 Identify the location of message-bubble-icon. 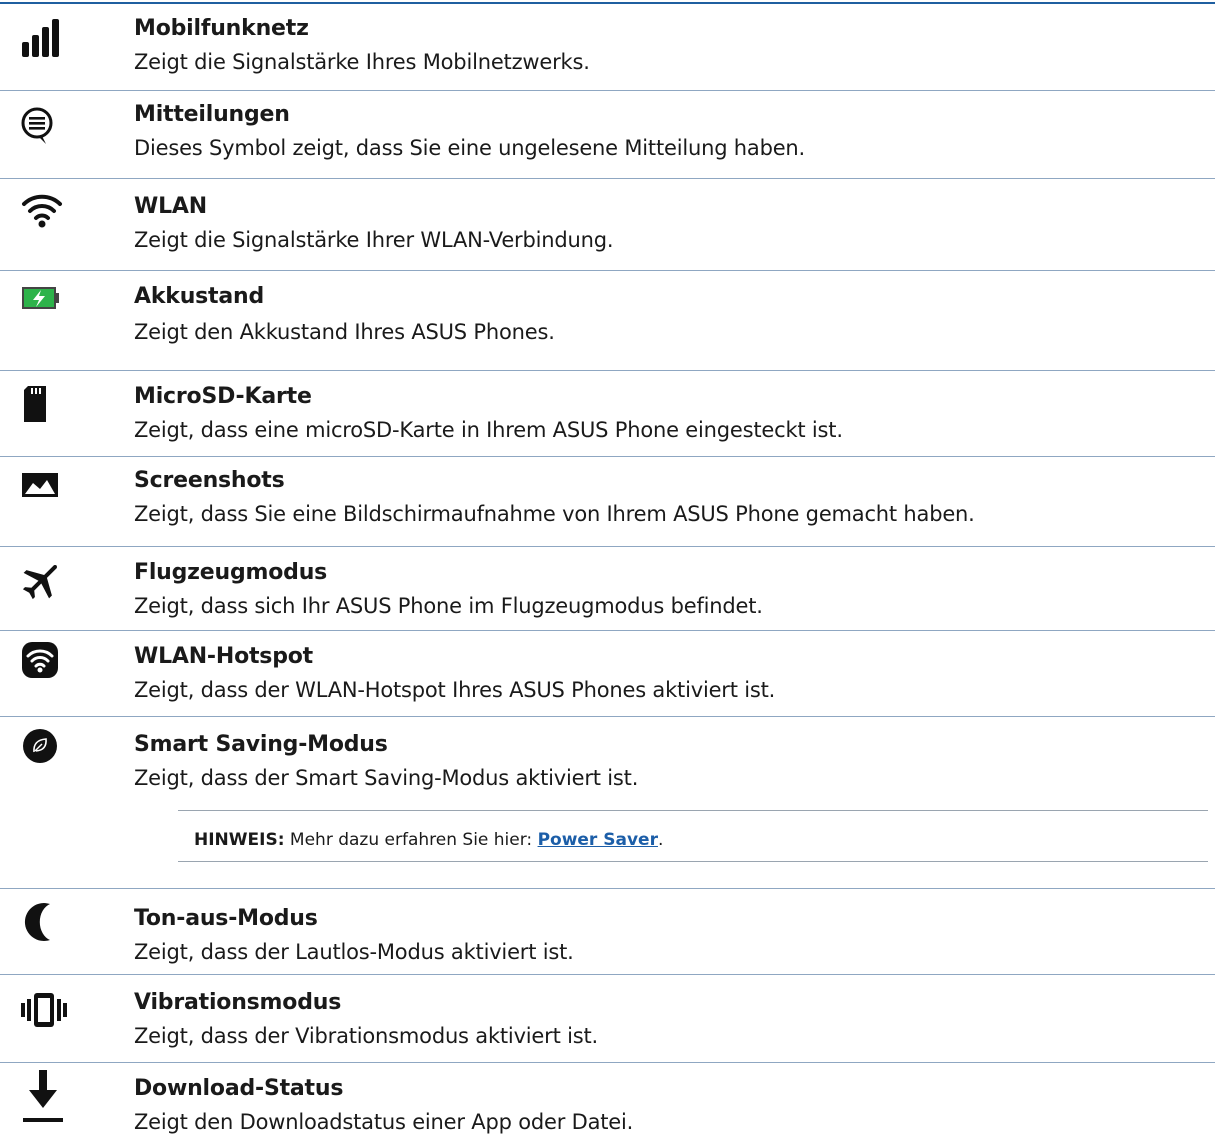
(48, 126).